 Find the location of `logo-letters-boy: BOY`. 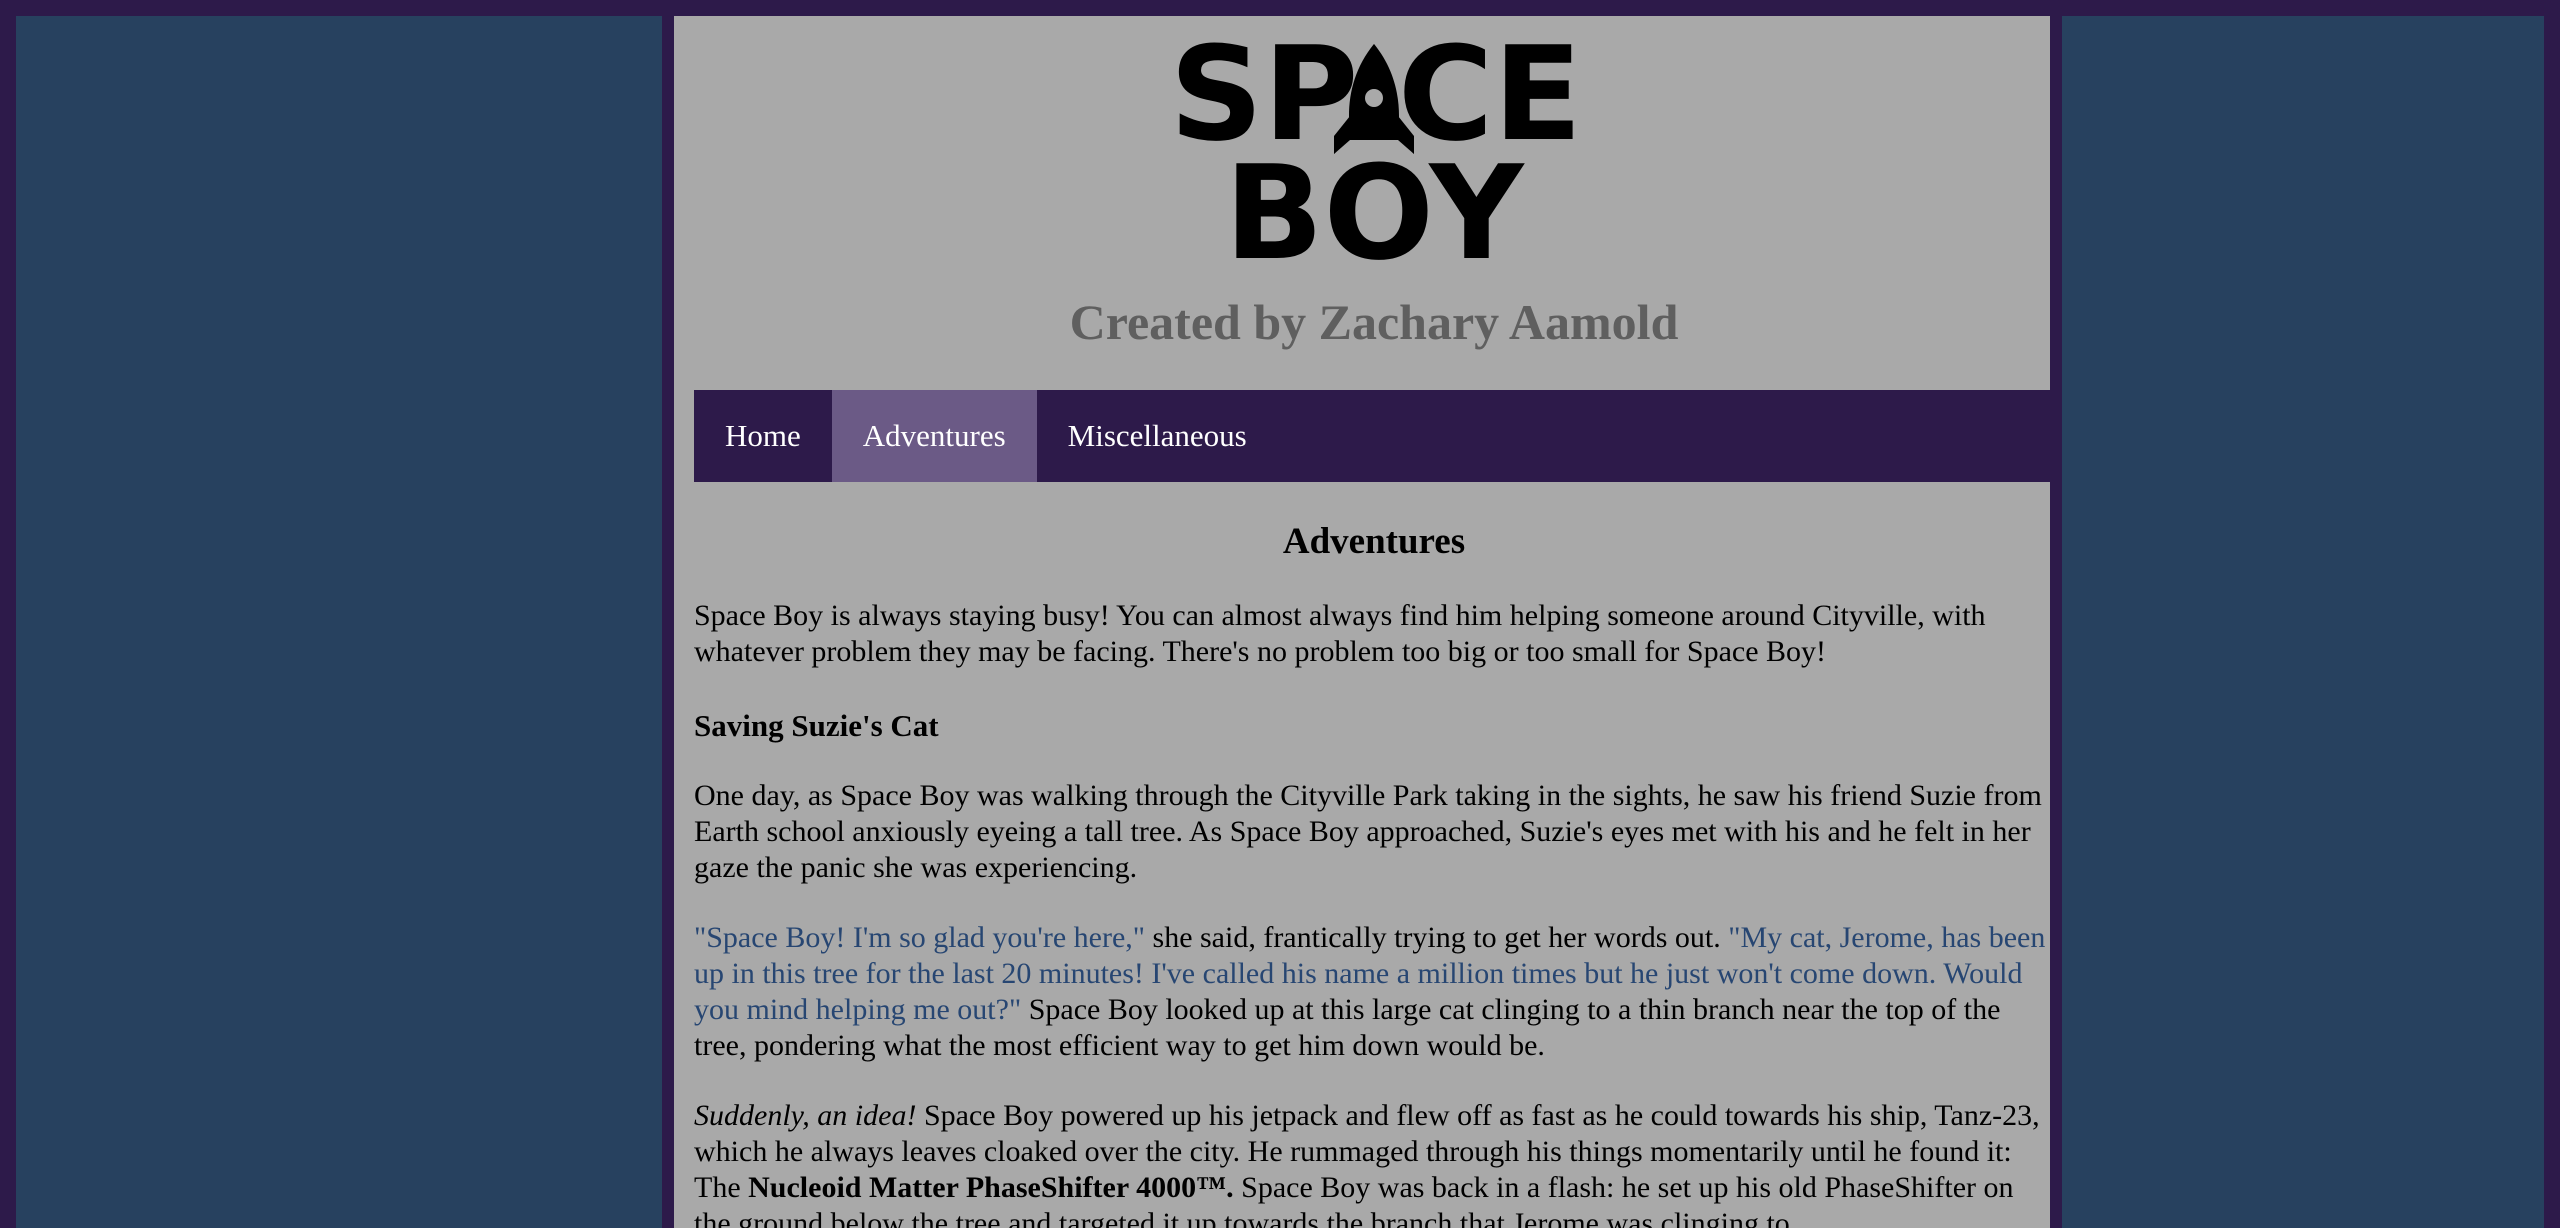

logo-letters-boy: BOY is located at coordinates (1374, 203).